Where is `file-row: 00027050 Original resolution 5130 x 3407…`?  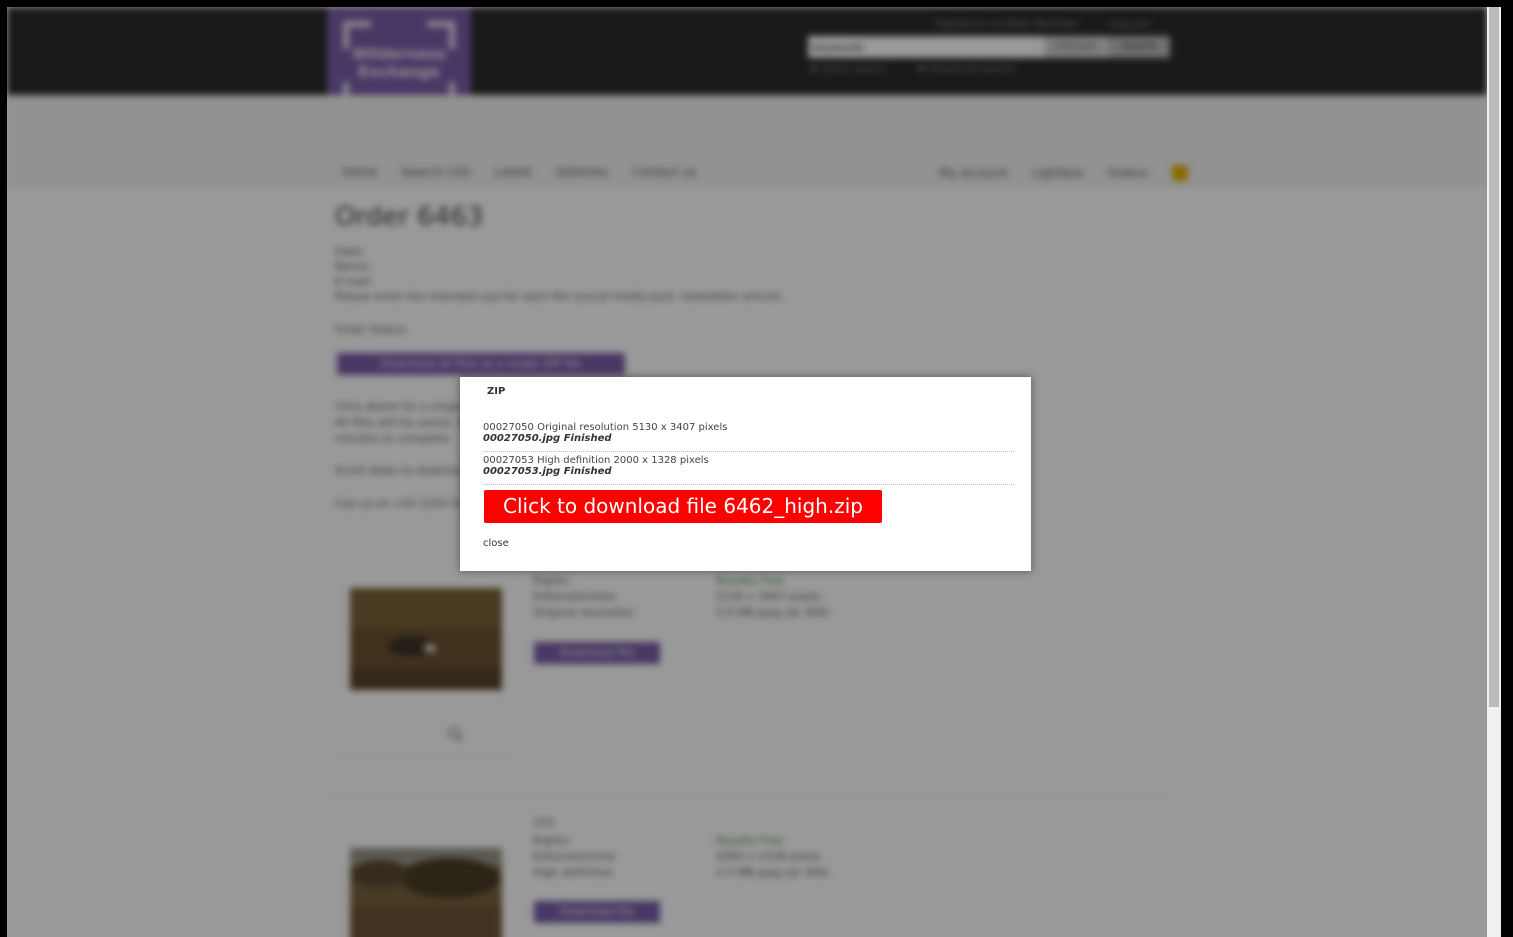
file-row: 00027050 Original resolution 5130 x 3407… is located at coordinates (748, 435).